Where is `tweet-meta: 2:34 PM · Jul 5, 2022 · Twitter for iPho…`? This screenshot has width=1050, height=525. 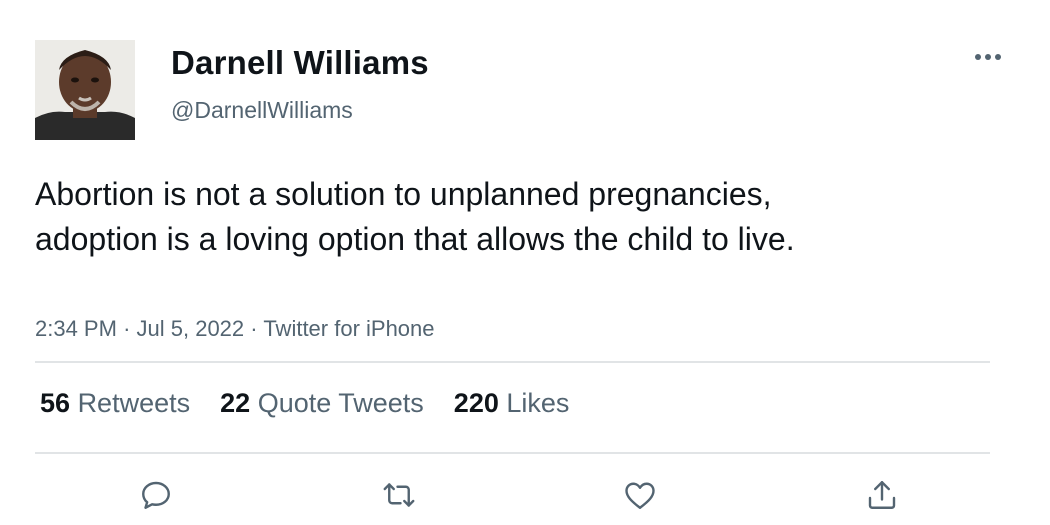 tweet-meta: 2:34 PM · Jul 5, 2022 · Twitter for iPho… is located at coordinates (235, 329).